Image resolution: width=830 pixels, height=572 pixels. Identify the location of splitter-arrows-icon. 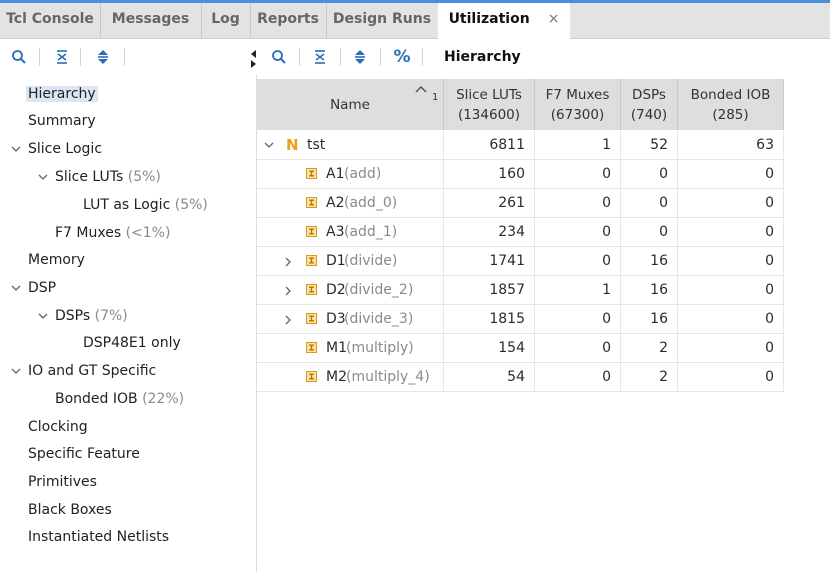
(253, 58).